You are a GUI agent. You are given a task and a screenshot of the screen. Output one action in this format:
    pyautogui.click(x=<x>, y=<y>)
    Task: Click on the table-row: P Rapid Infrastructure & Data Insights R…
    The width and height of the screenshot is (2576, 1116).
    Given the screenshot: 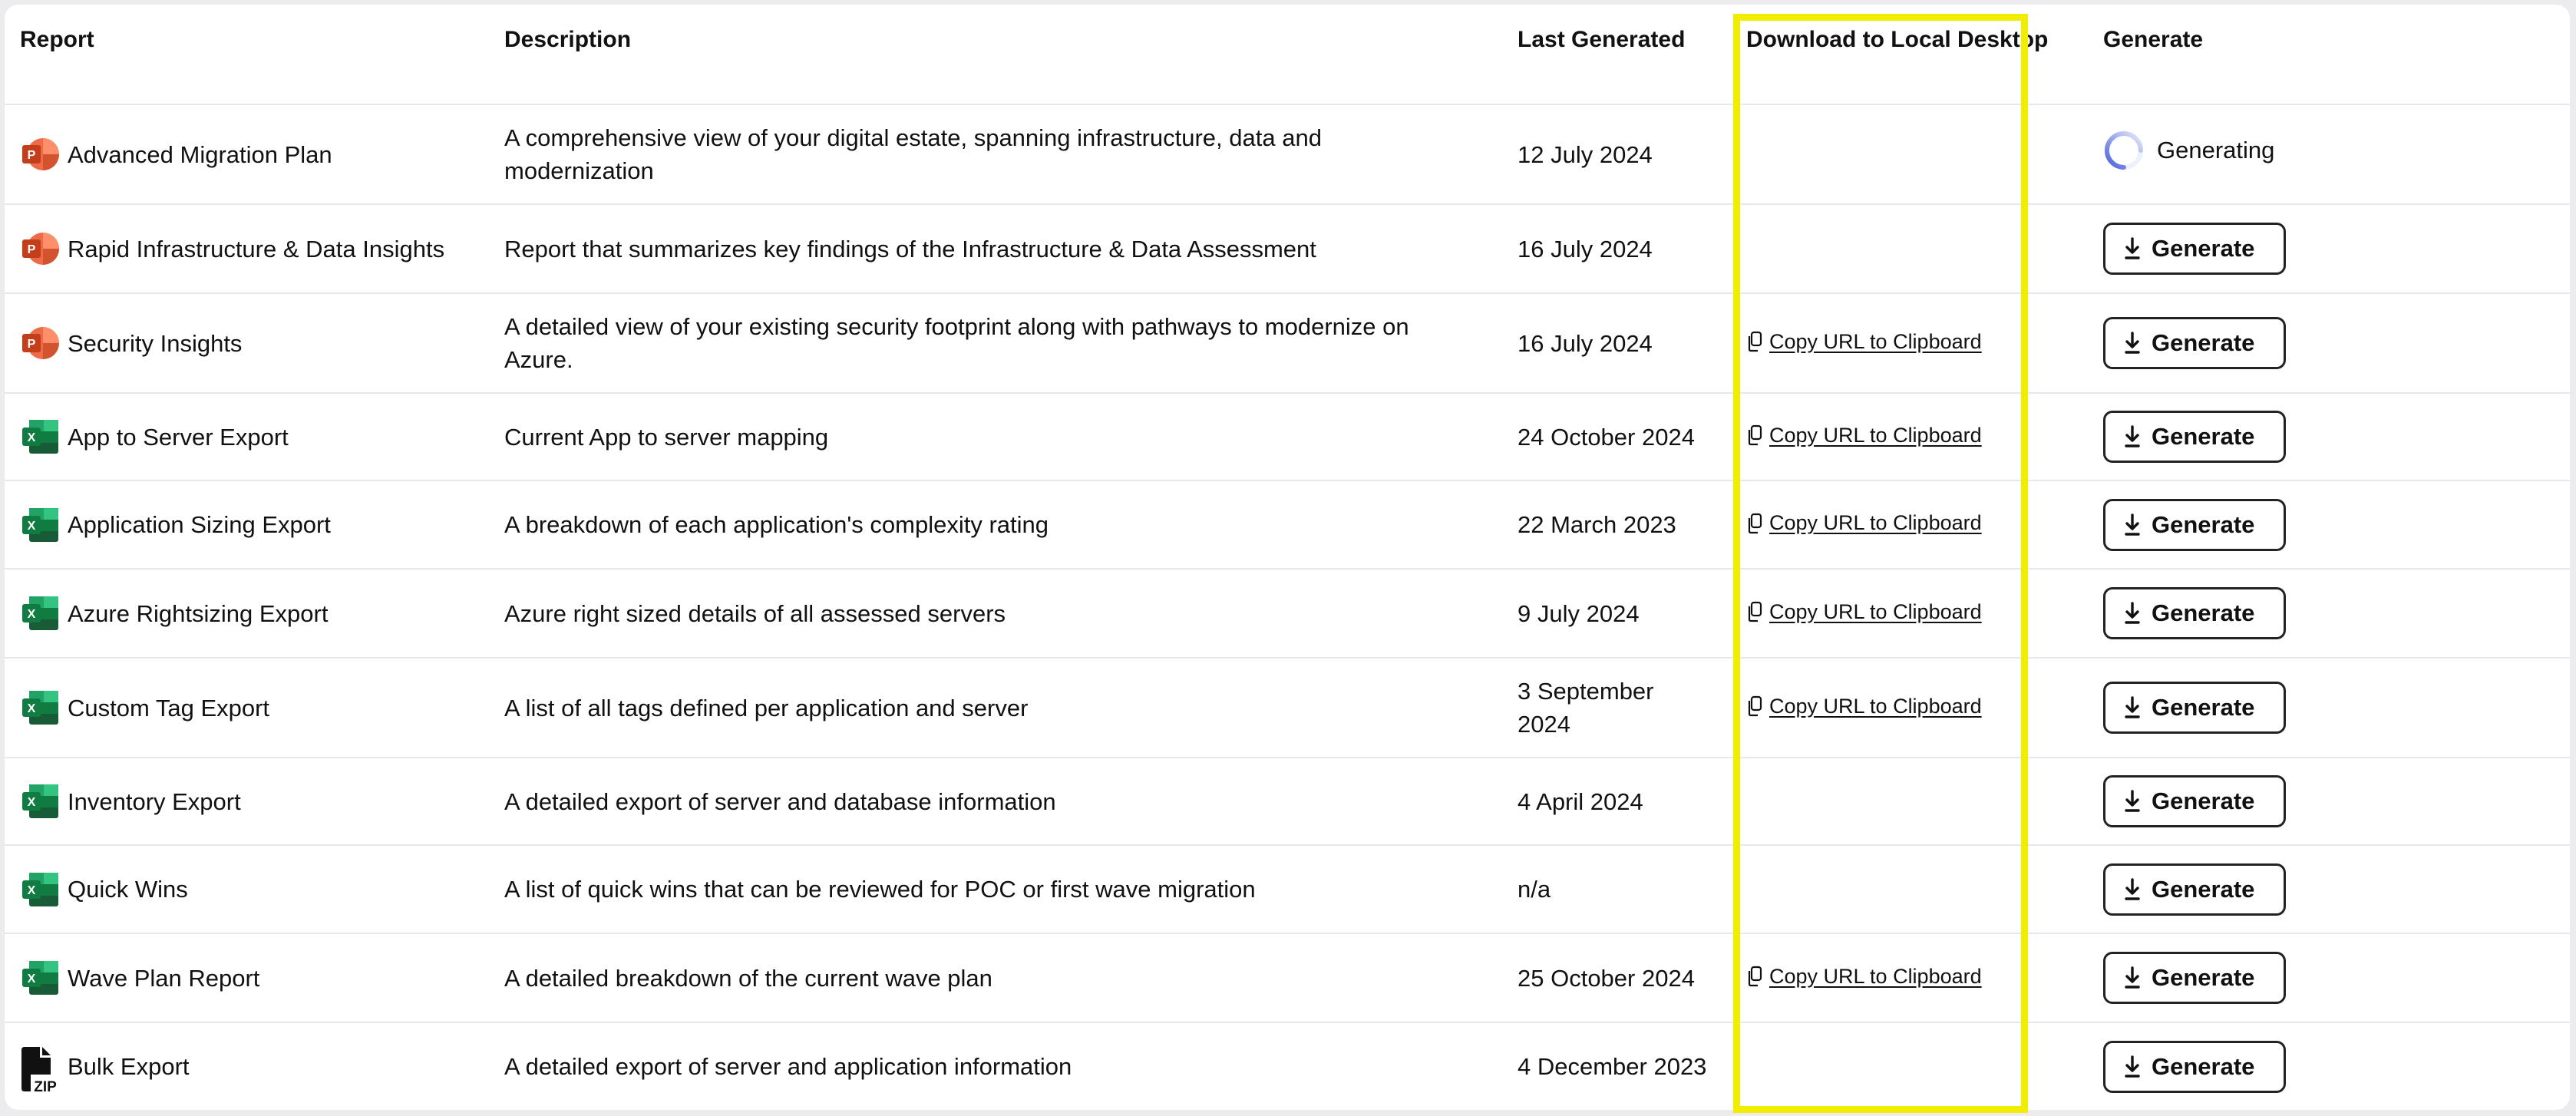 What is the action you would take?
    pyautogui.click(x=1287, y=249)
    